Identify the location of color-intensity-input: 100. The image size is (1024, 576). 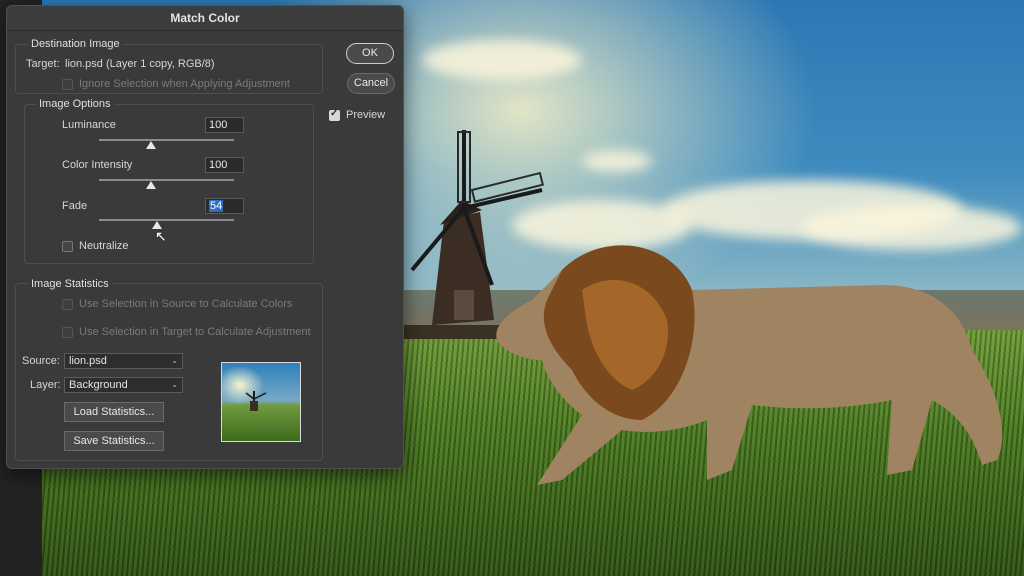
(224, 165).